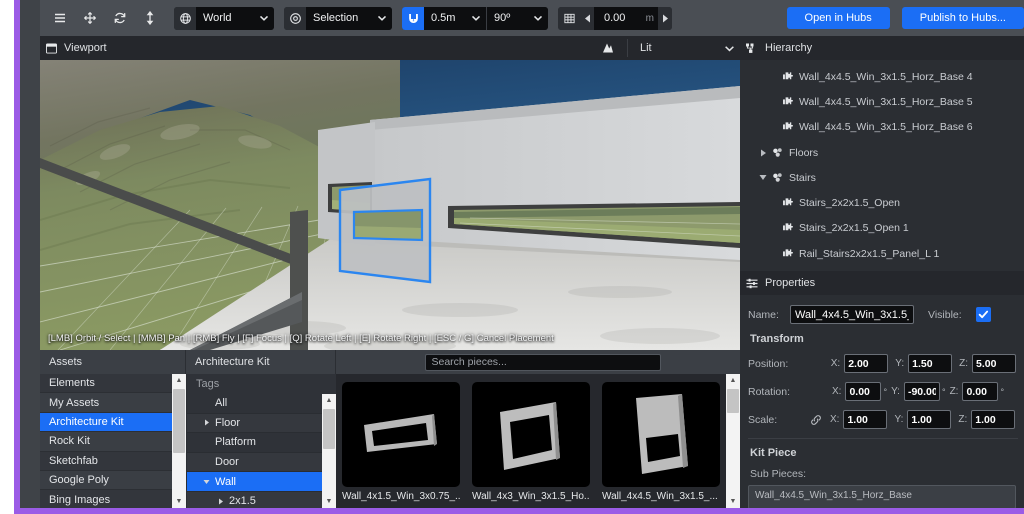  I want to click on hierarchy-row: Stairs_2x2x1.5_Open 1, so click(882, 228).